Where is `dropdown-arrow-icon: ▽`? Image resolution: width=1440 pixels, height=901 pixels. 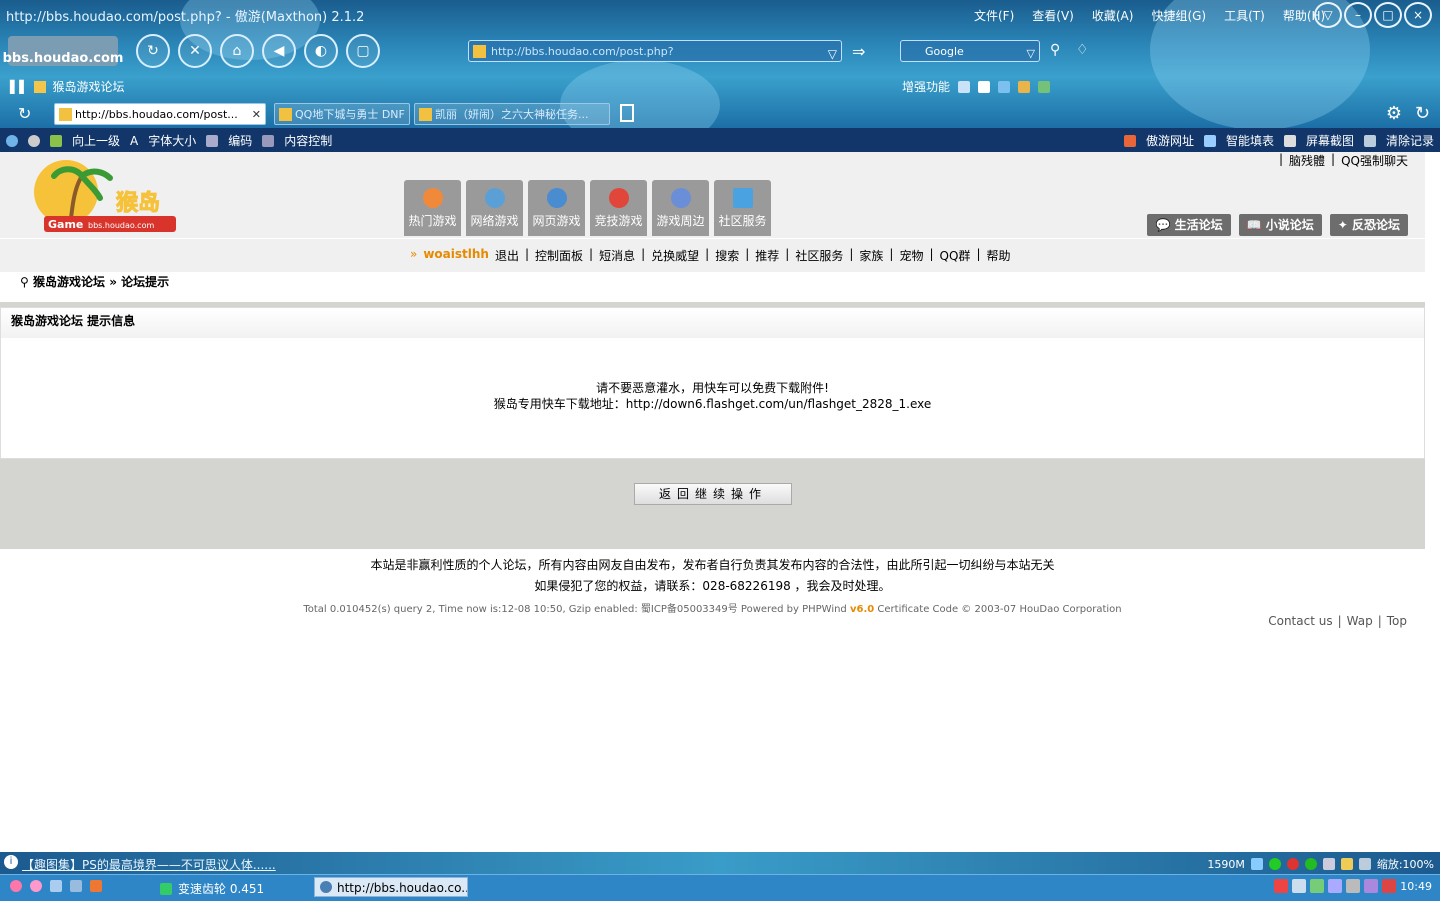 dropdown-arrow-icon: ▽ is located at coordinates (832, 54).